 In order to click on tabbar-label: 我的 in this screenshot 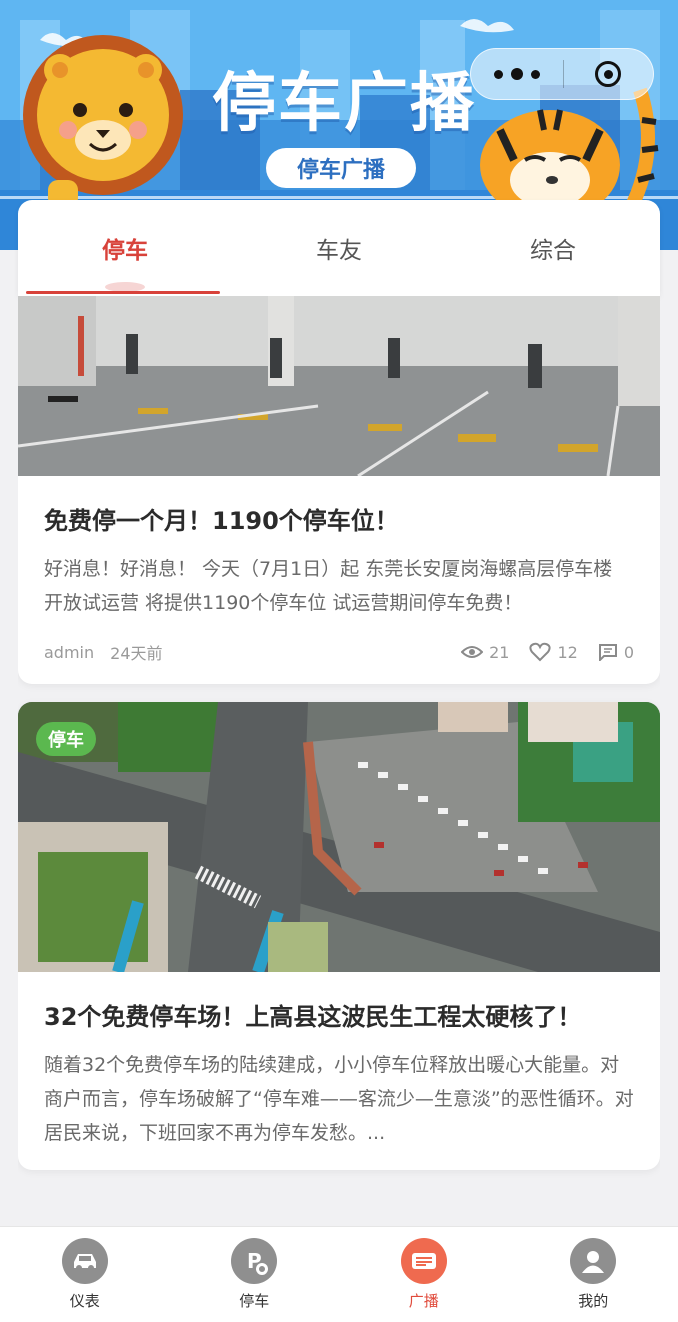, I will do `click(593, 1301)`.